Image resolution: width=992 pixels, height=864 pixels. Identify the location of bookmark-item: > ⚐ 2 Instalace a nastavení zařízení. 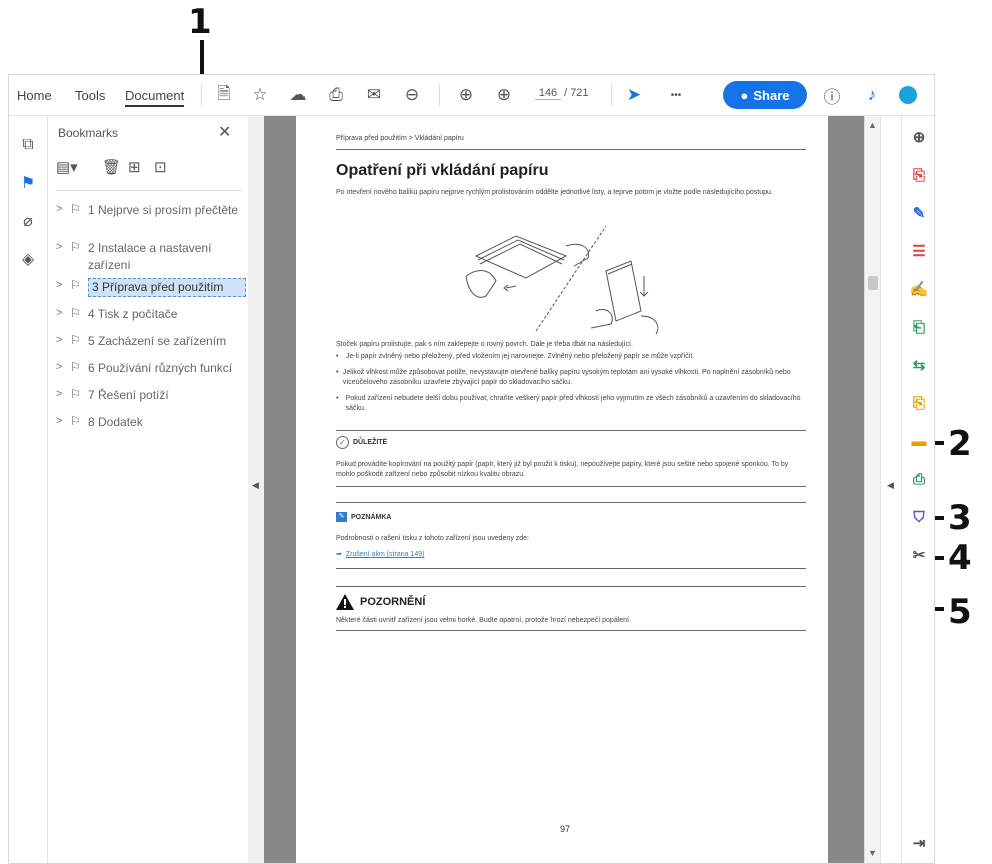
(151, 257).